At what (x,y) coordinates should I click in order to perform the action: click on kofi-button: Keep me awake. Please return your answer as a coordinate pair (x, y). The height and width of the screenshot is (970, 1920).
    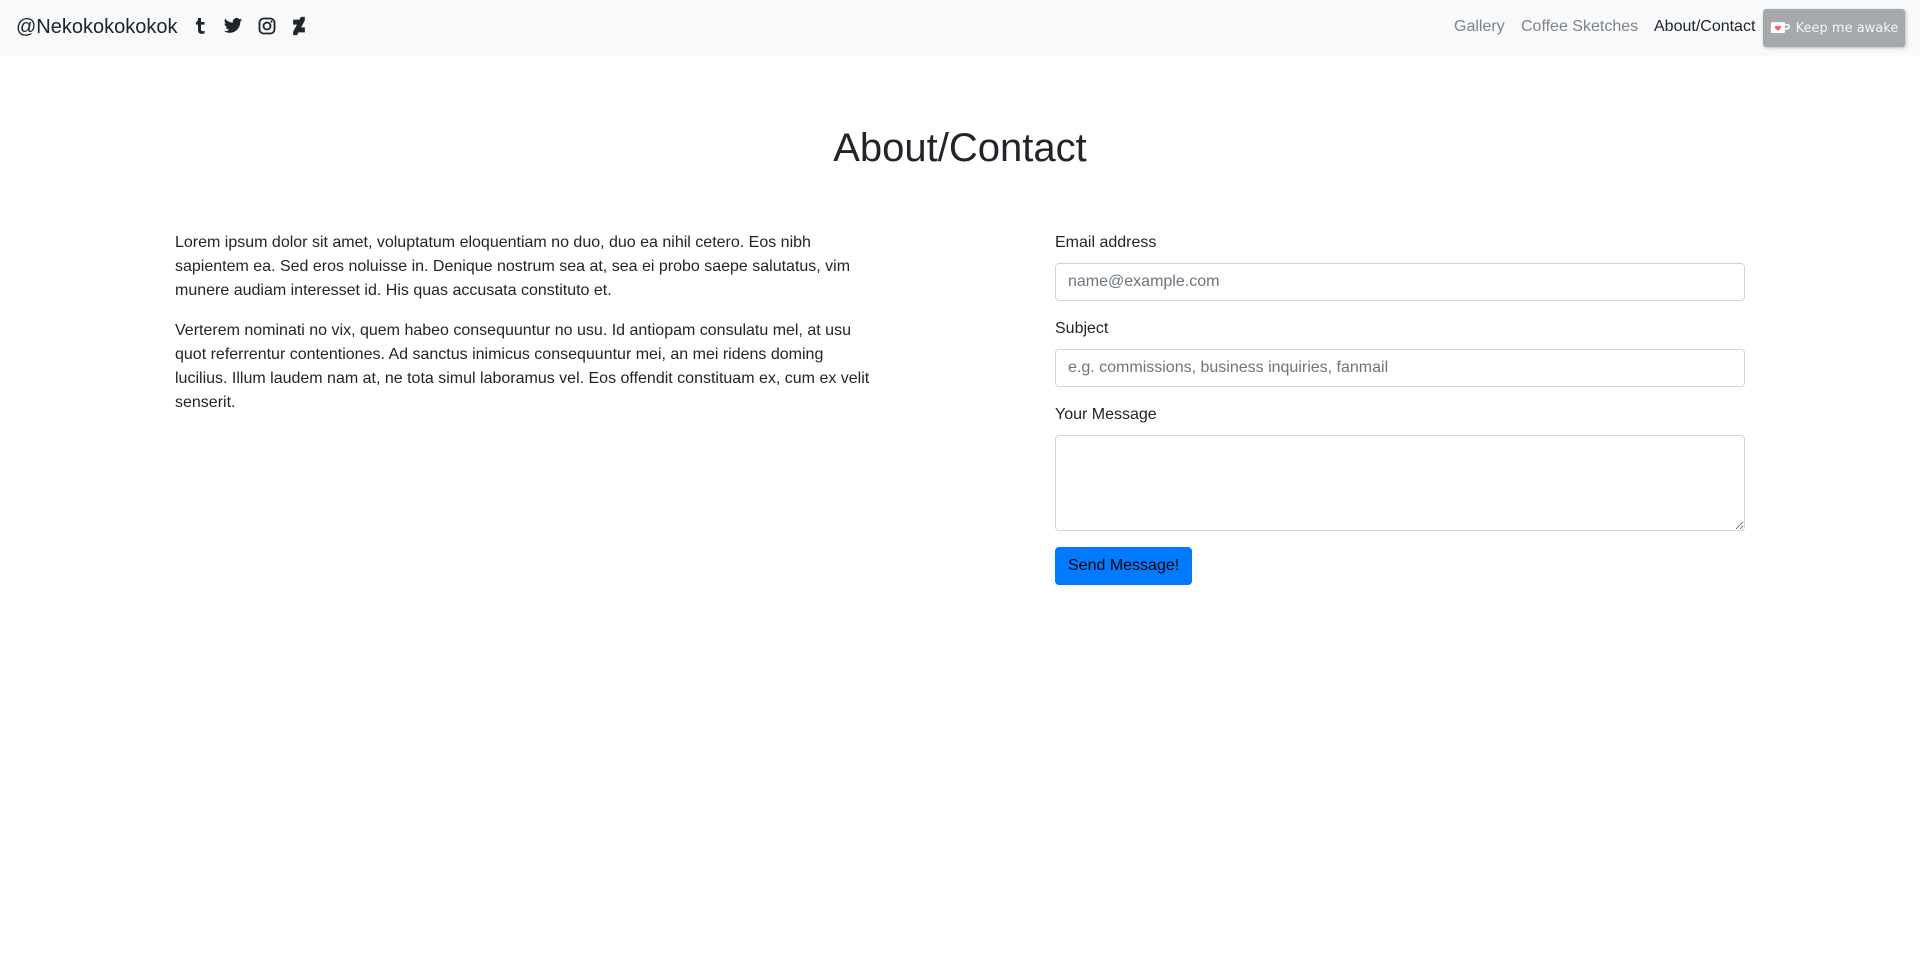
    Looking at the image, I should click on (1834, 28).